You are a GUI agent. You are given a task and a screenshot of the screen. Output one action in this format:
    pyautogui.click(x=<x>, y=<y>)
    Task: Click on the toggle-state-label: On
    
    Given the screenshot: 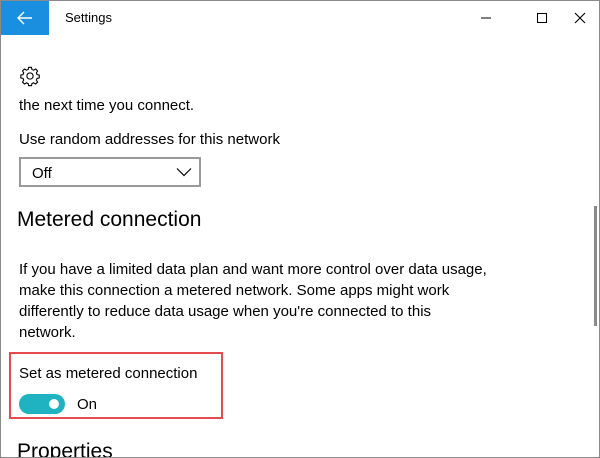 What is the action you would take?
    pyautogui.click(x=87, y=404)
    